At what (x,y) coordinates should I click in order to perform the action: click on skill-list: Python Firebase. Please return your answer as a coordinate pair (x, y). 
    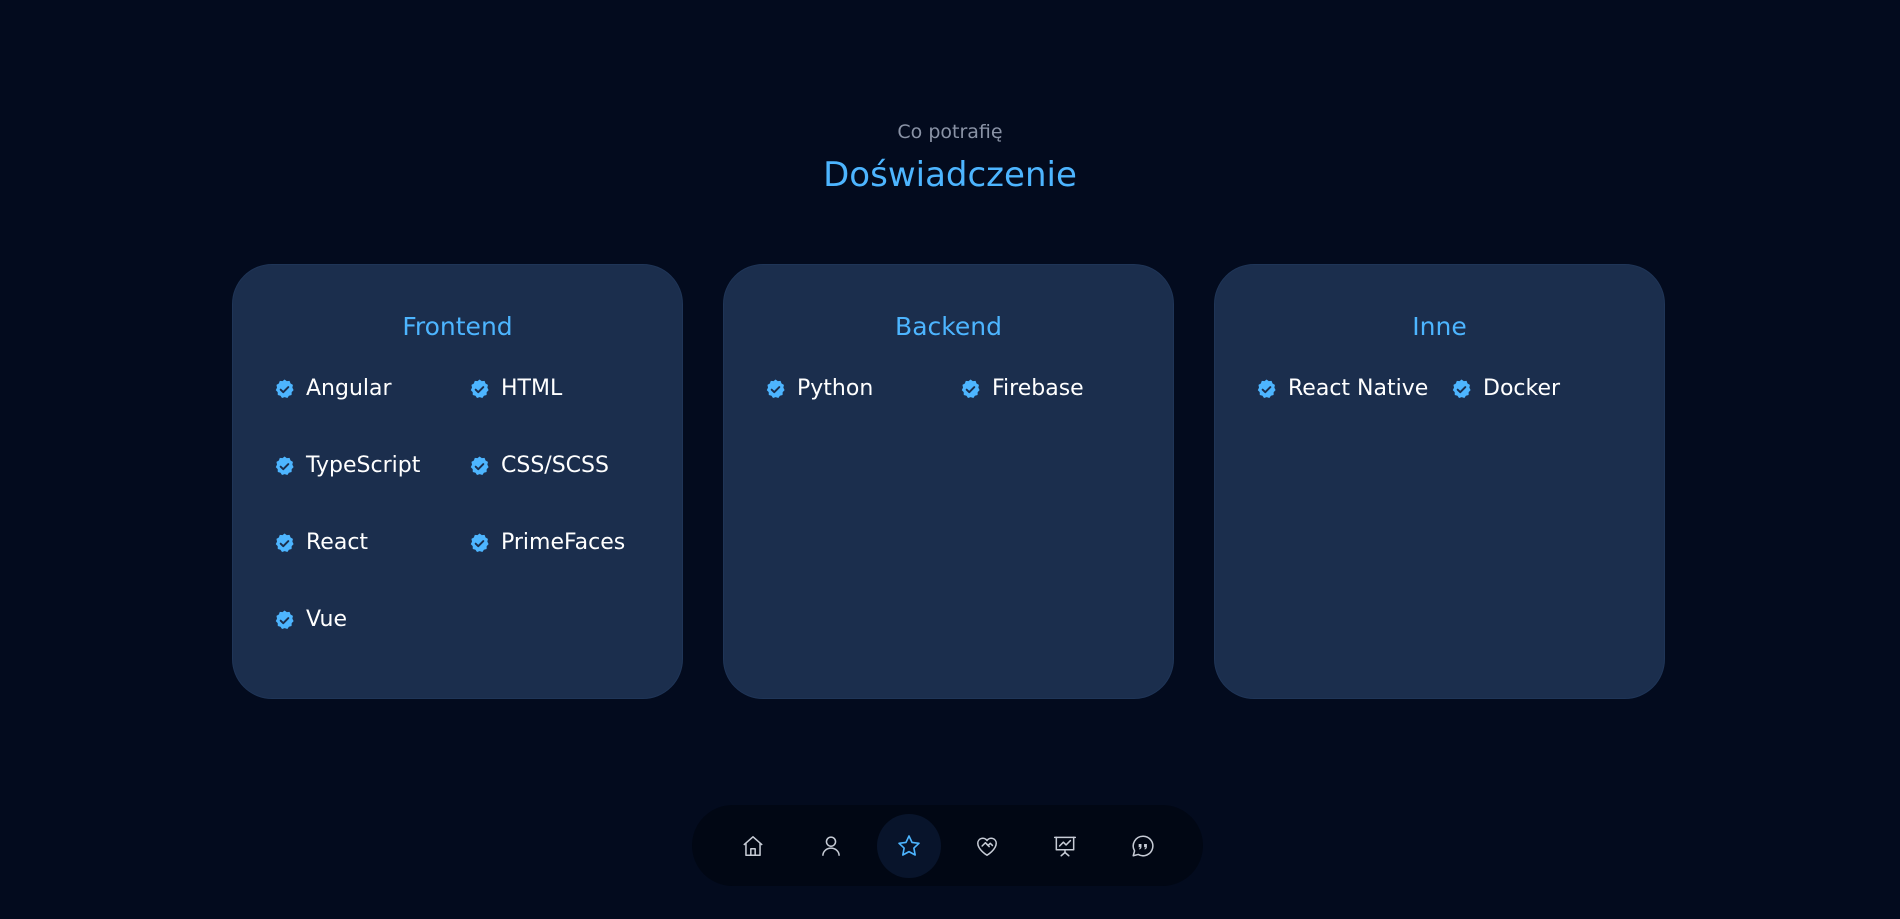
    Looking at the image, I should click on (948, 389).